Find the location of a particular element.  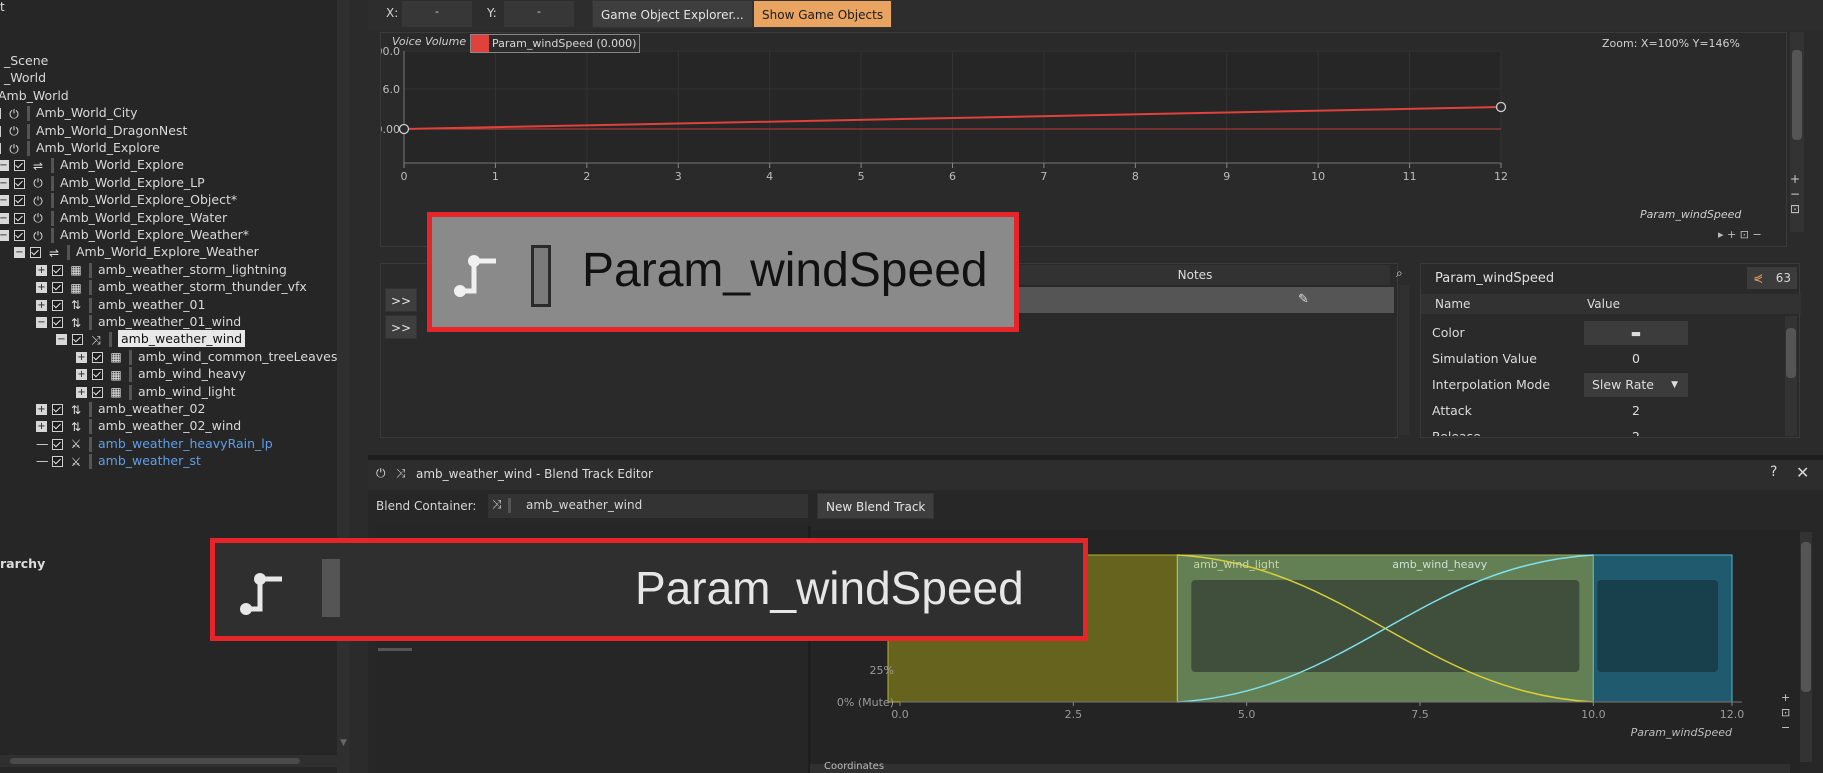

references-button: ⋞ 63 is located at coordinates (1772, 278).